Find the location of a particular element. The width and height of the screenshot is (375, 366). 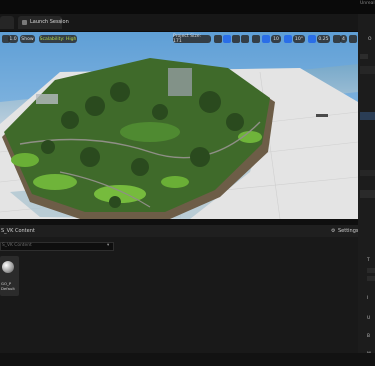

tab-menu-icon: ⋮ is located at coordinates (61, 22).